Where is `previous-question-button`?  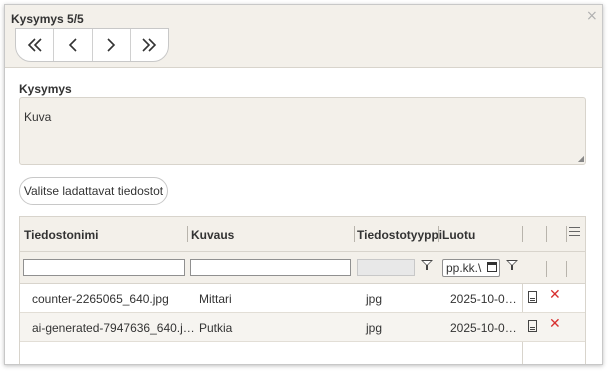 previous-question-button is located at coordinates (72, 45).